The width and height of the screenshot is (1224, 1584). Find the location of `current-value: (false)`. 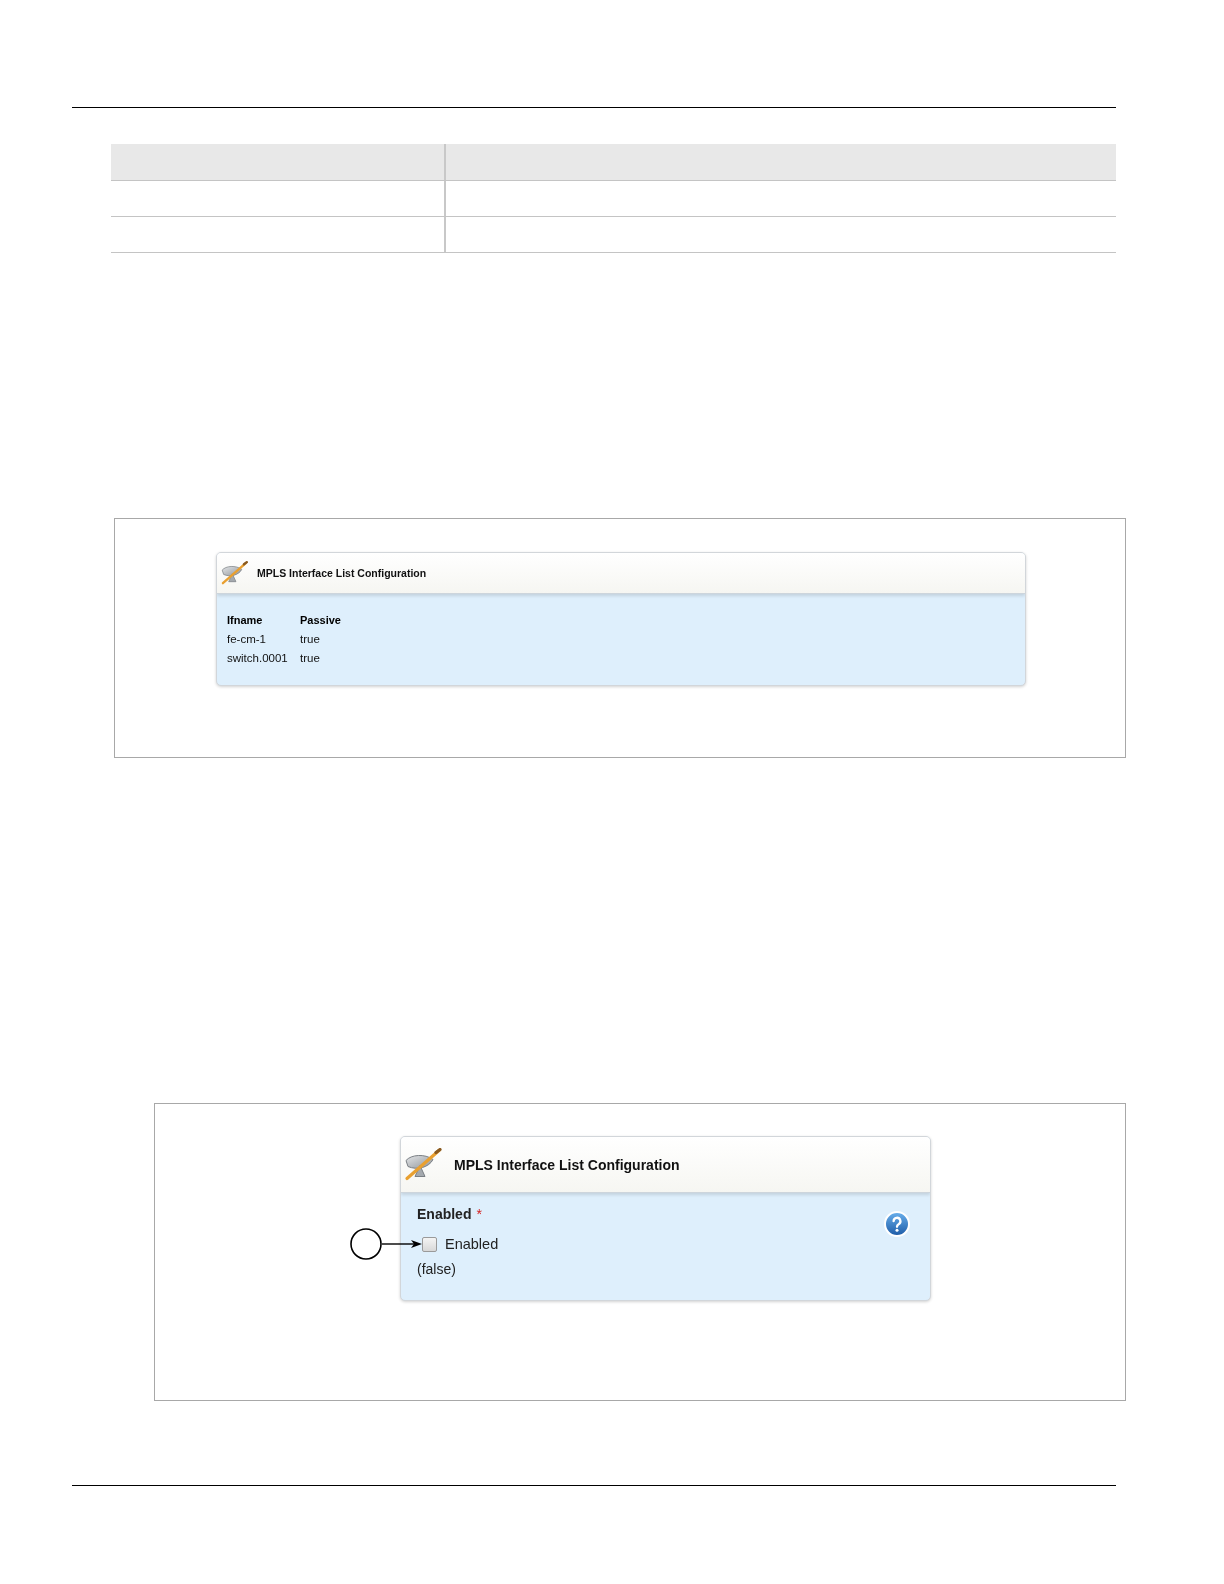

current-value: (false) is located at coordinates (436, 1269).